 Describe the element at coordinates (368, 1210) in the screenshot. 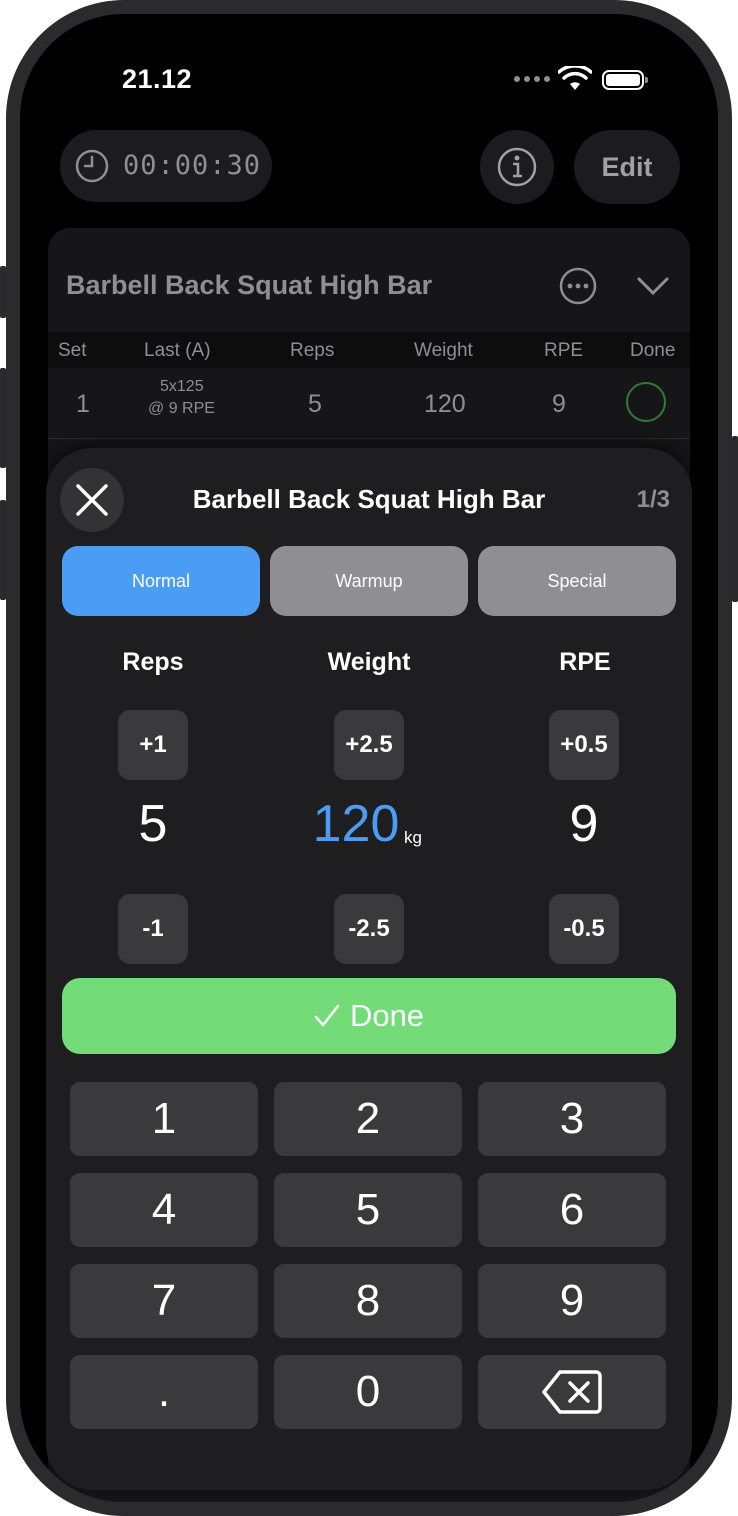

I see `key-5: 5` at that location.